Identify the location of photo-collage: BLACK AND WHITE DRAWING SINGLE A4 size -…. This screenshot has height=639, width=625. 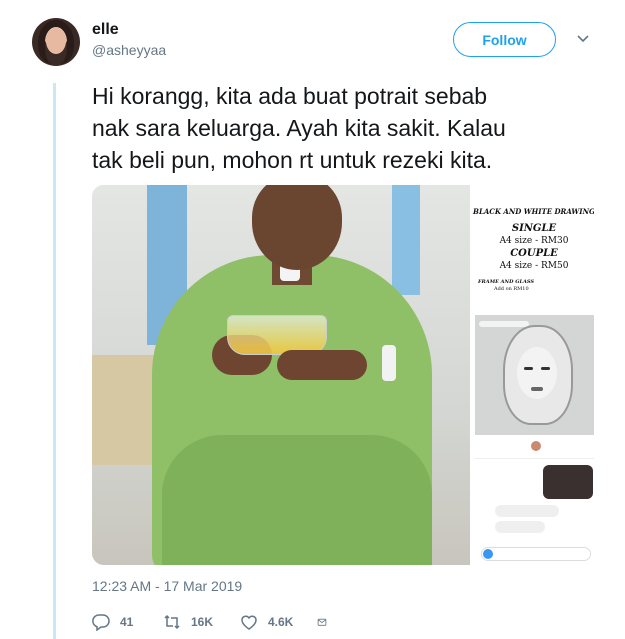
(532, 375).